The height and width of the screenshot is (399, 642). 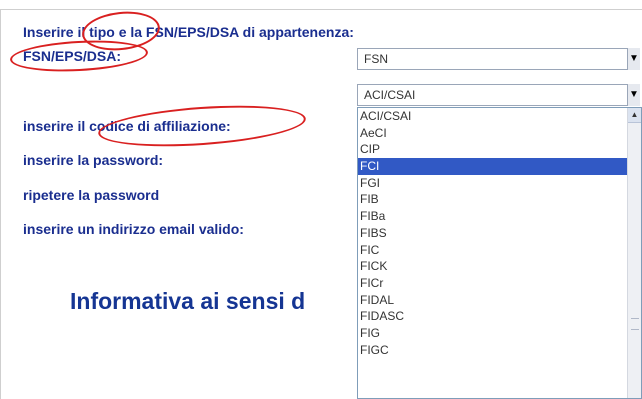 What do you see at coordinates (634, 115) in the screenshot?
I see `scroll-up-arrow-icon: ▲` at bounding box center [634, 115].